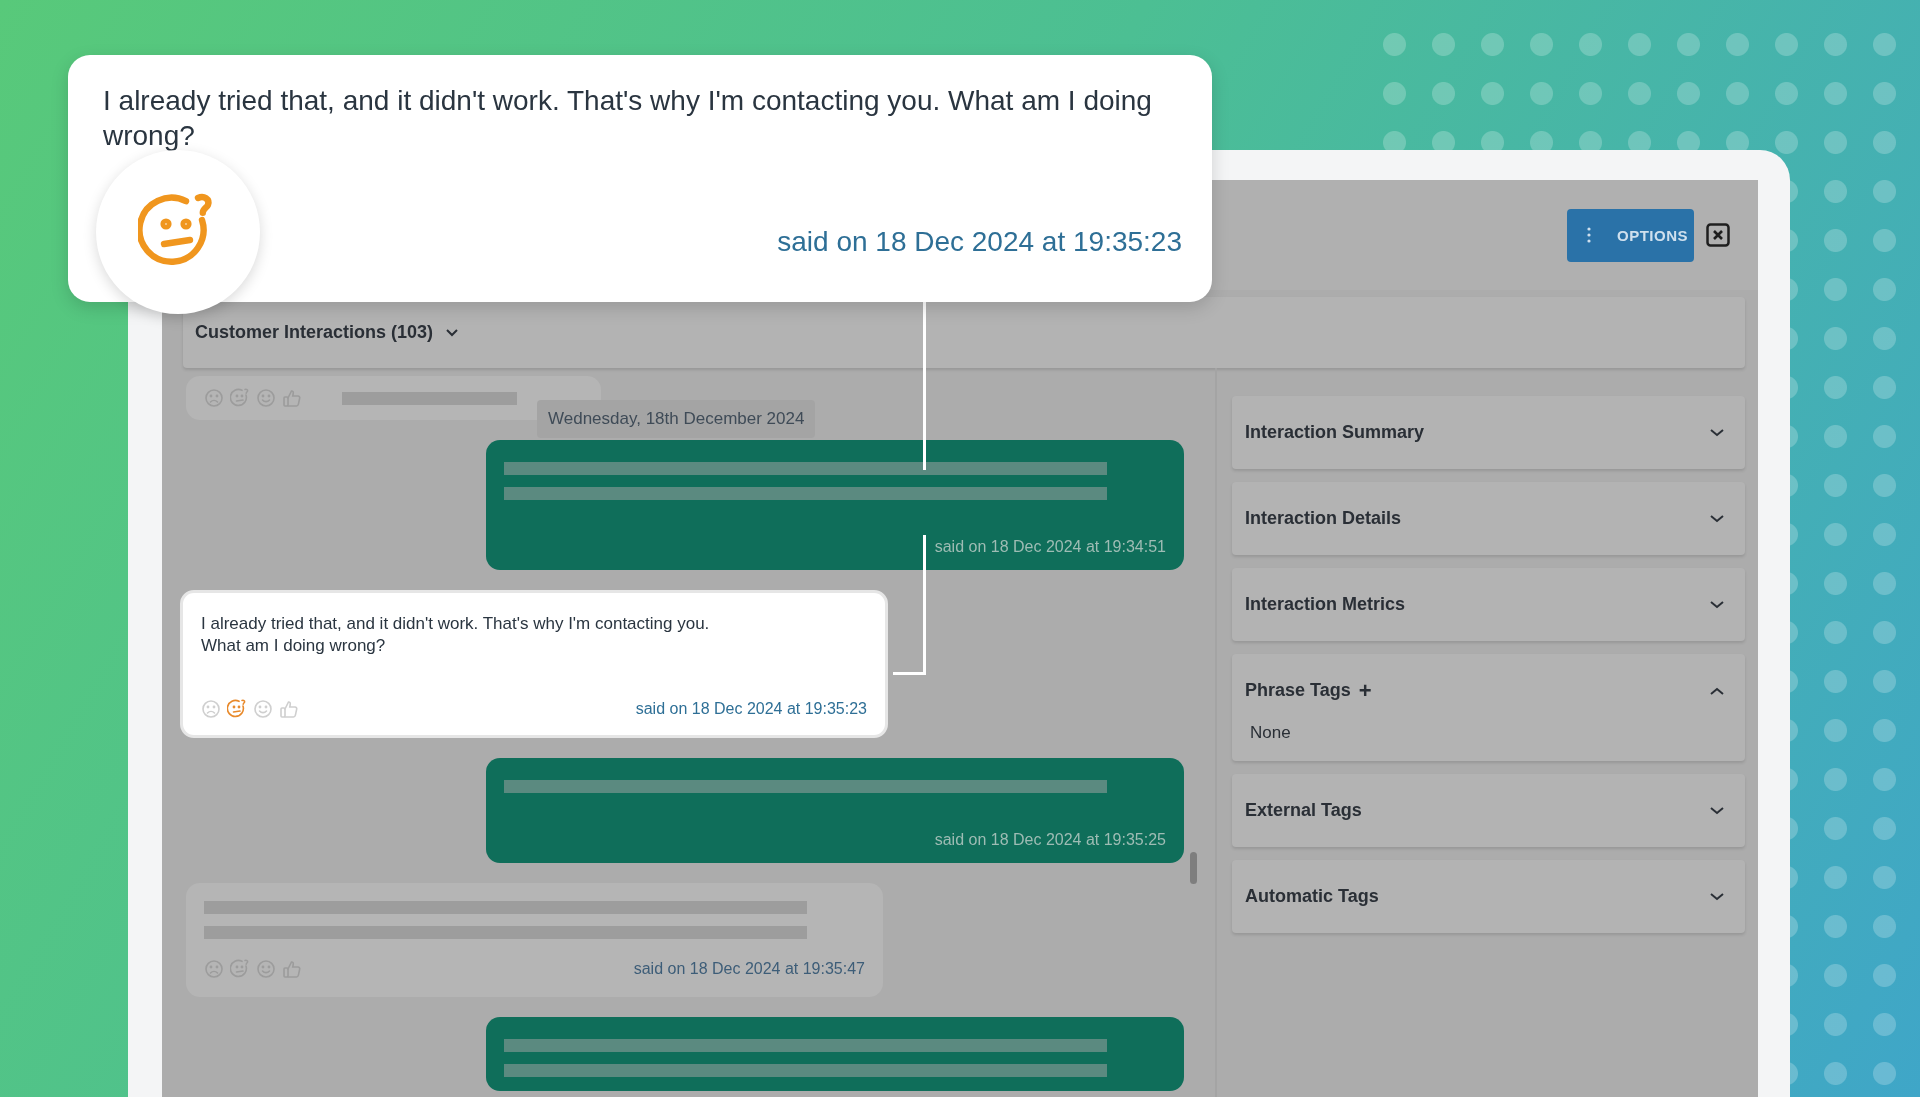 The height and width of the screenshot is (1097, 1920). What do you see at coordinates (1323, 518) in the screenshot?
I see `section-title: Interaction Details` at bounding box center [1323, 518].